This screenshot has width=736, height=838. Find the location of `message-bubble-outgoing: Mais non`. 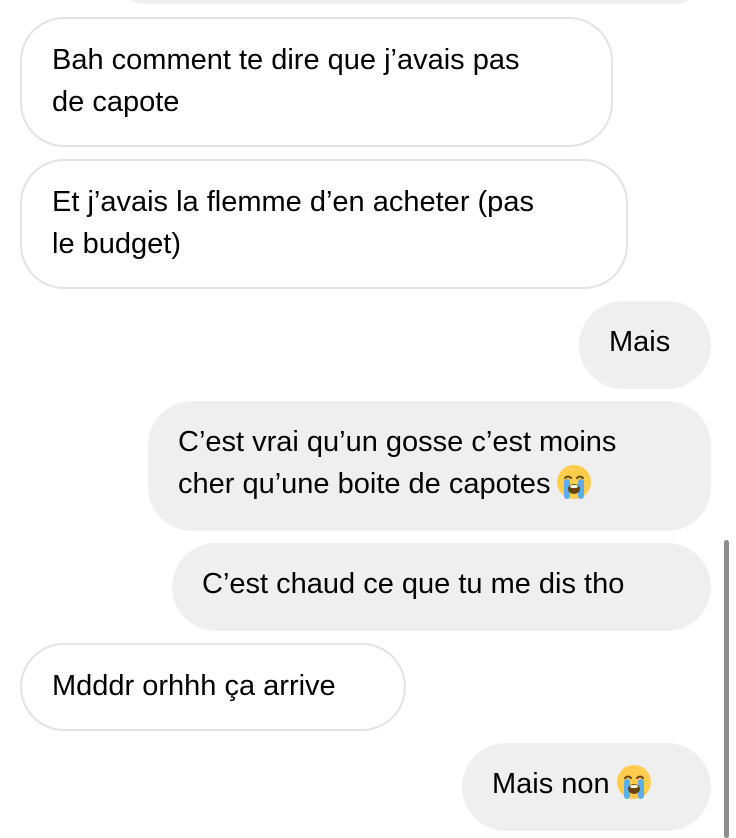

message-bubble-outgoing: Mais non is located at coordinates (586, 787).